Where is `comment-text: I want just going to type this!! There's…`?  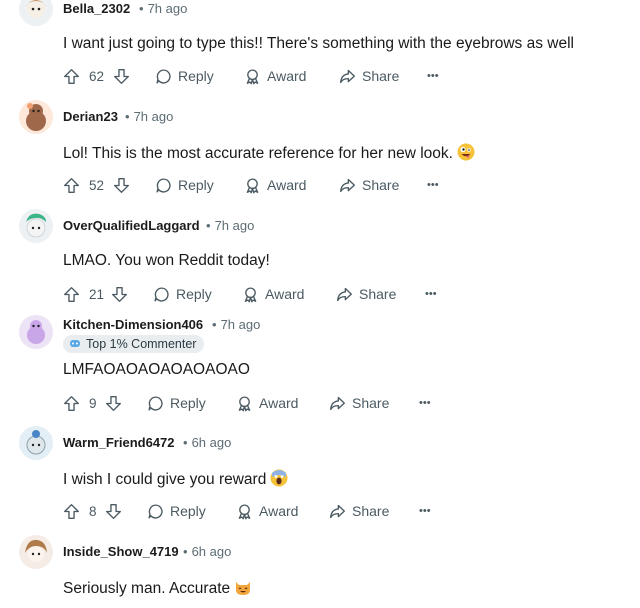
comment-text: I want just going to type this!! There's… is located at coordinates (318, 43).